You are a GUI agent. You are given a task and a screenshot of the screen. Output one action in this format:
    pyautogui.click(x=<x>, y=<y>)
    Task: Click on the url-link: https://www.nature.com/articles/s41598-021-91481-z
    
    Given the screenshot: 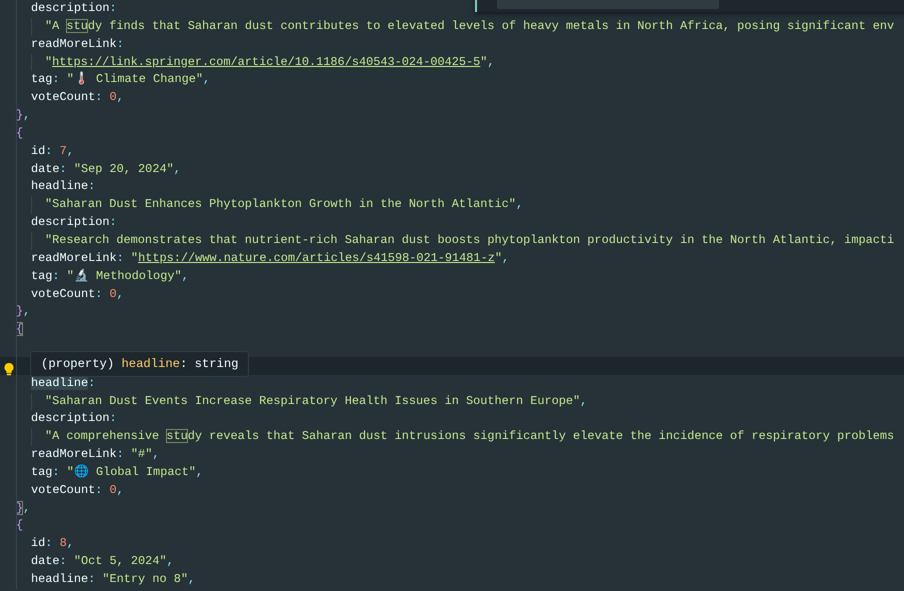 What is the action you would take?
    pyautogui.click(x=316, y=257)
    